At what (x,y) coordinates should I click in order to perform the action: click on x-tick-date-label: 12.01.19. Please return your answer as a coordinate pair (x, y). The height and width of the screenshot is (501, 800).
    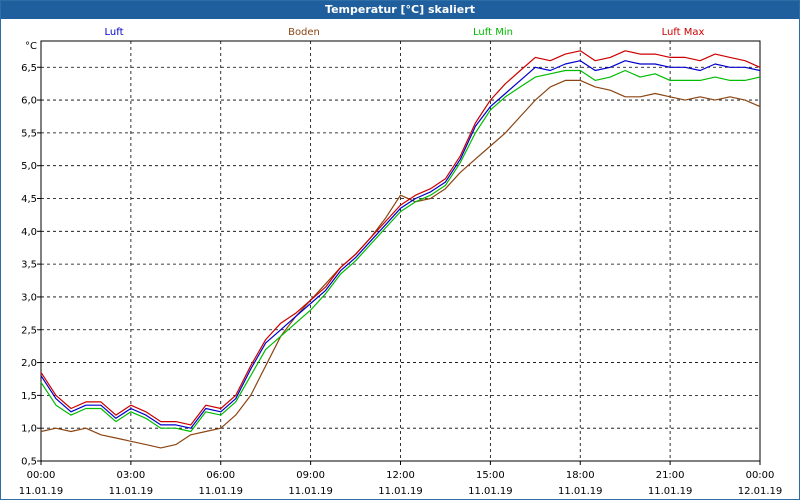
    Looking at the image, I should click on (760, 491).